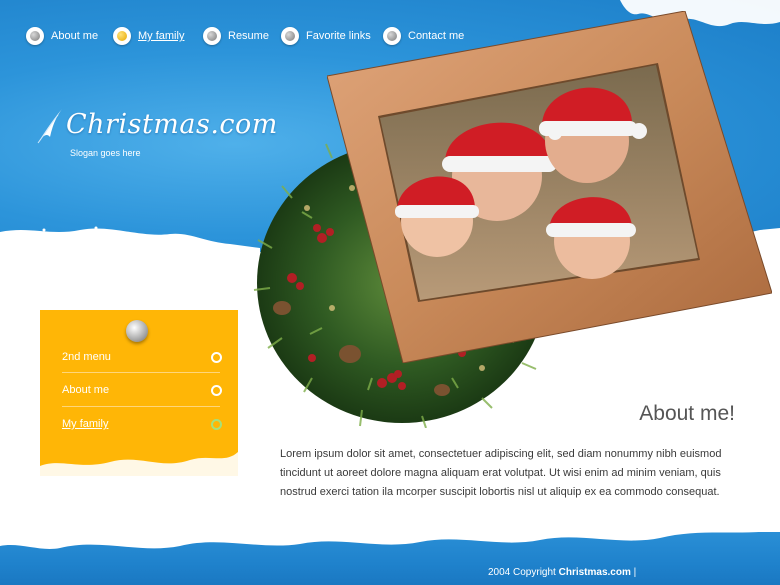  What do you see at coordinates (390, 534) in the screenshot?
I see `snow-decoration-footer` at bounding box center [390, 534].